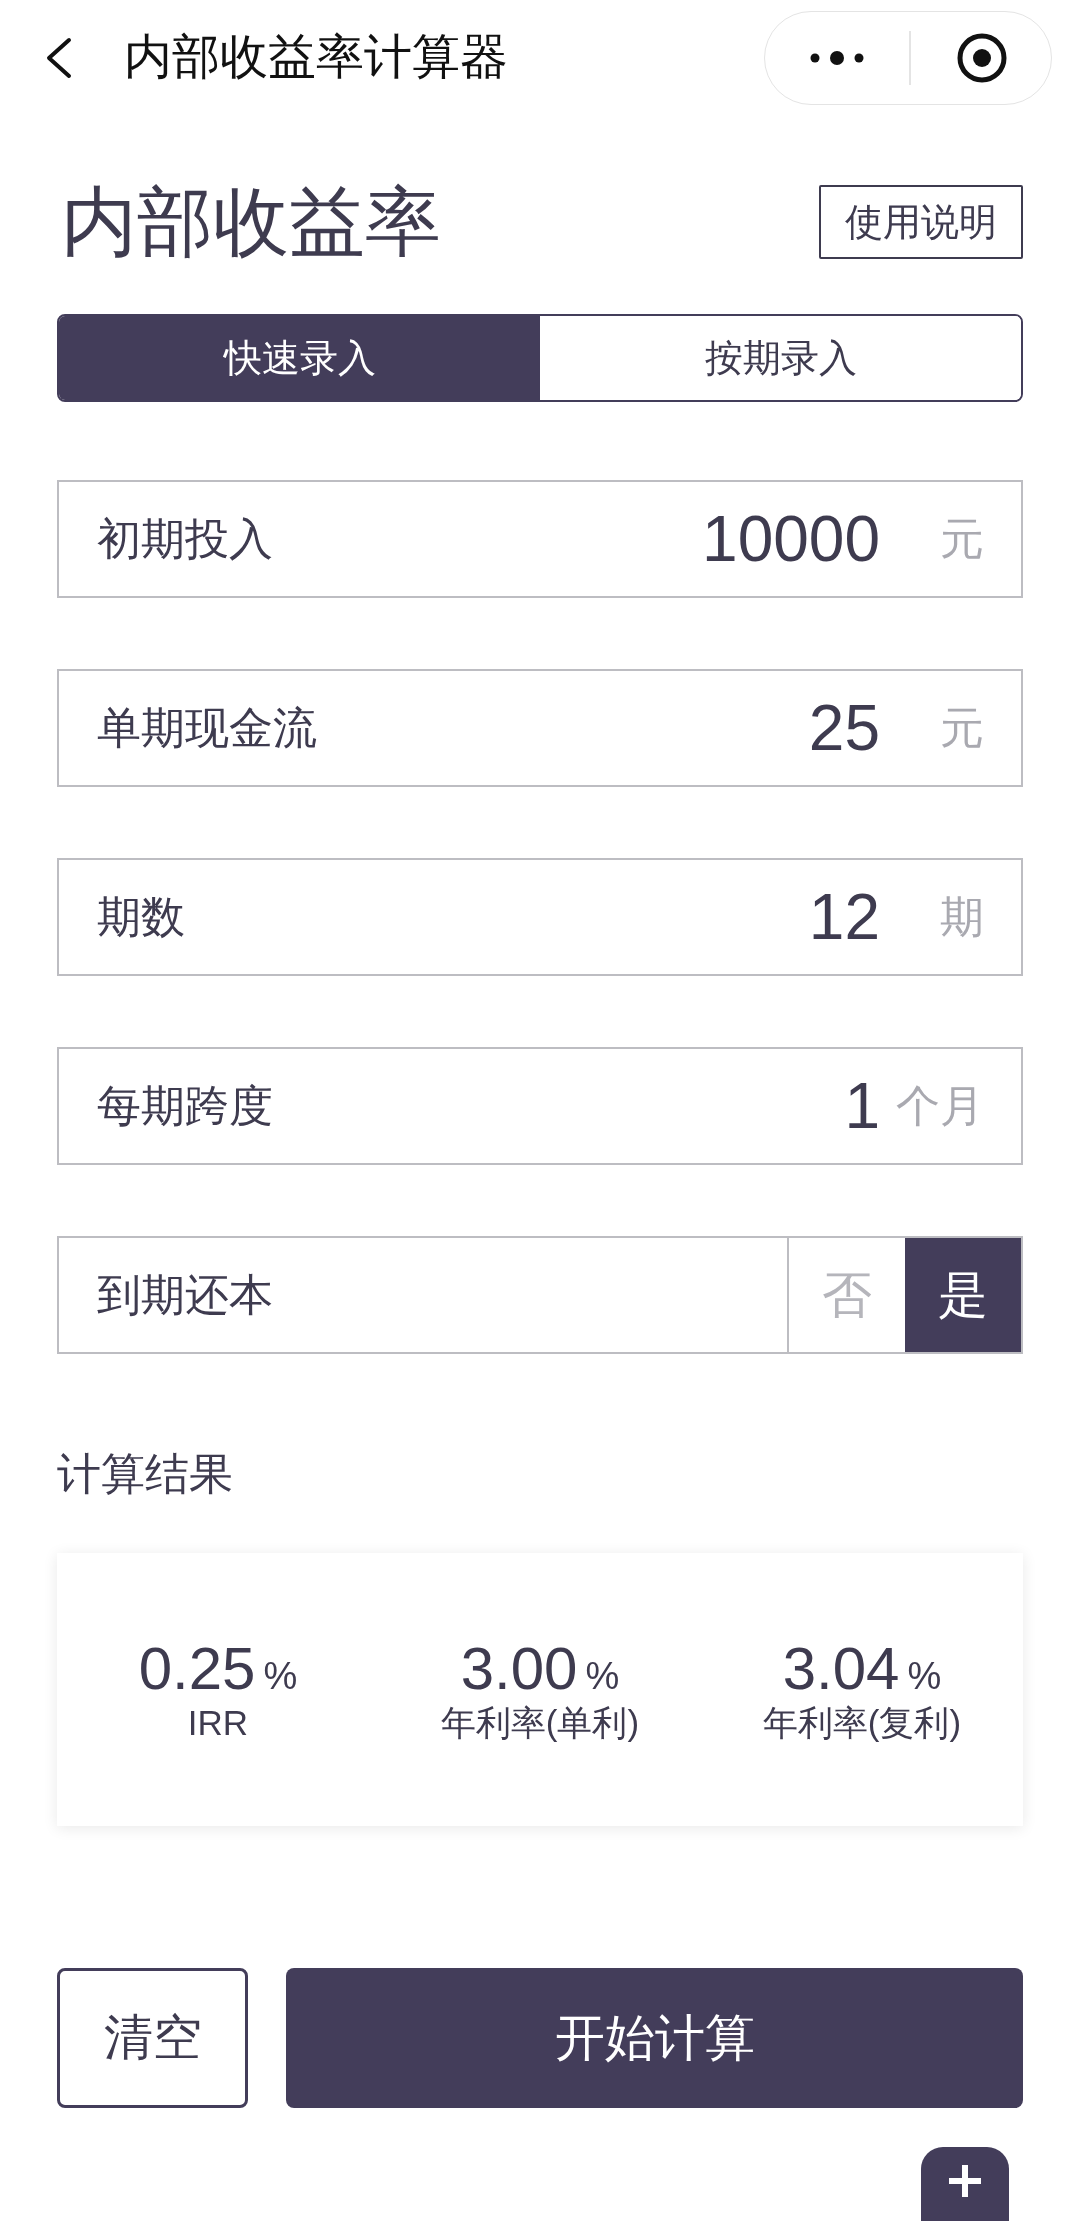  What do you see at coordinates (654, 2038) in the screenshot?
I see `calculate-button: 开始计算` at bounding box center [654, 2038].